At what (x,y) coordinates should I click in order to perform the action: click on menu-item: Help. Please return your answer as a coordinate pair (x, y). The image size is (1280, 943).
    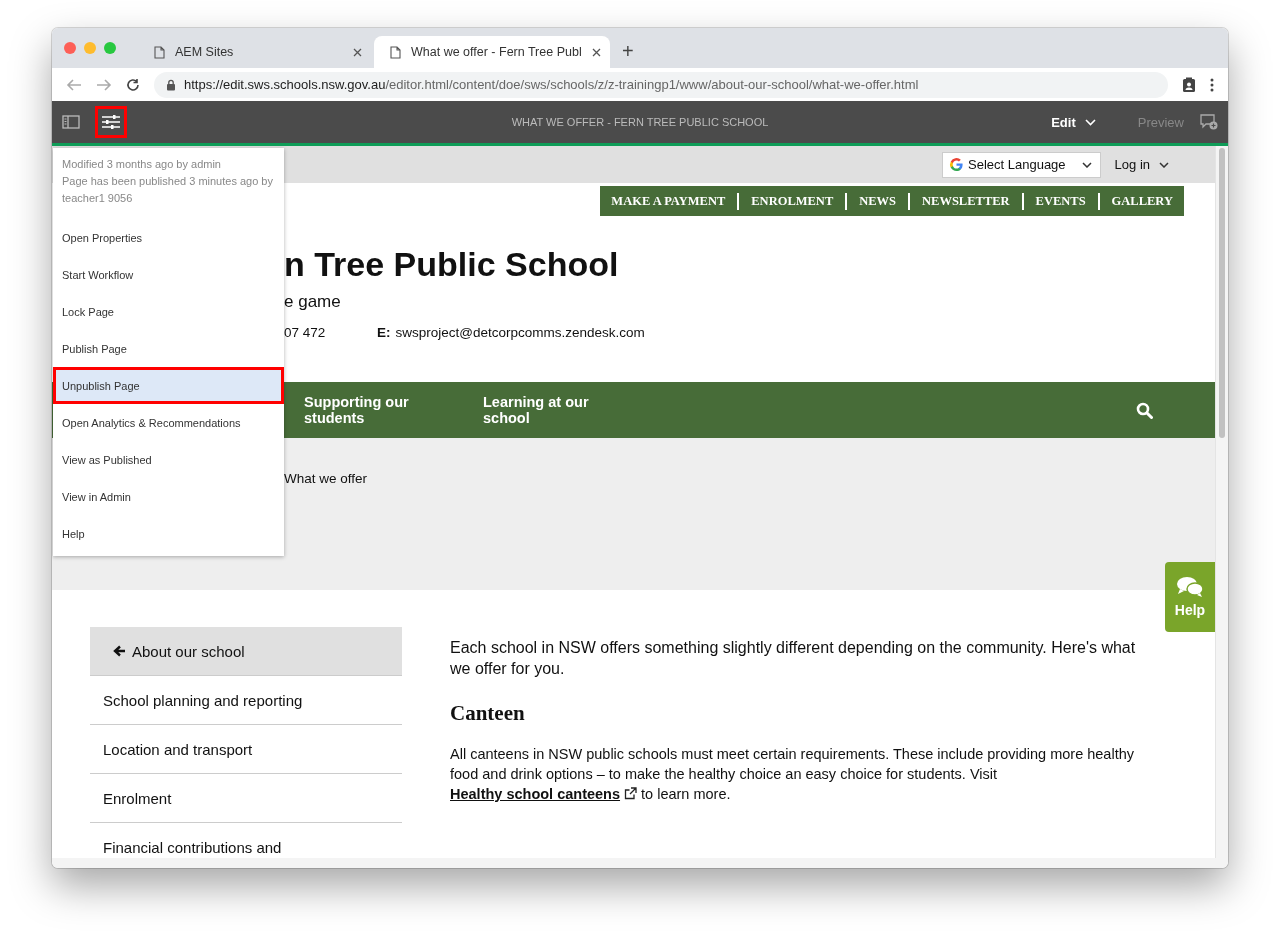
    Looking at the image, I should click on (168, 533).